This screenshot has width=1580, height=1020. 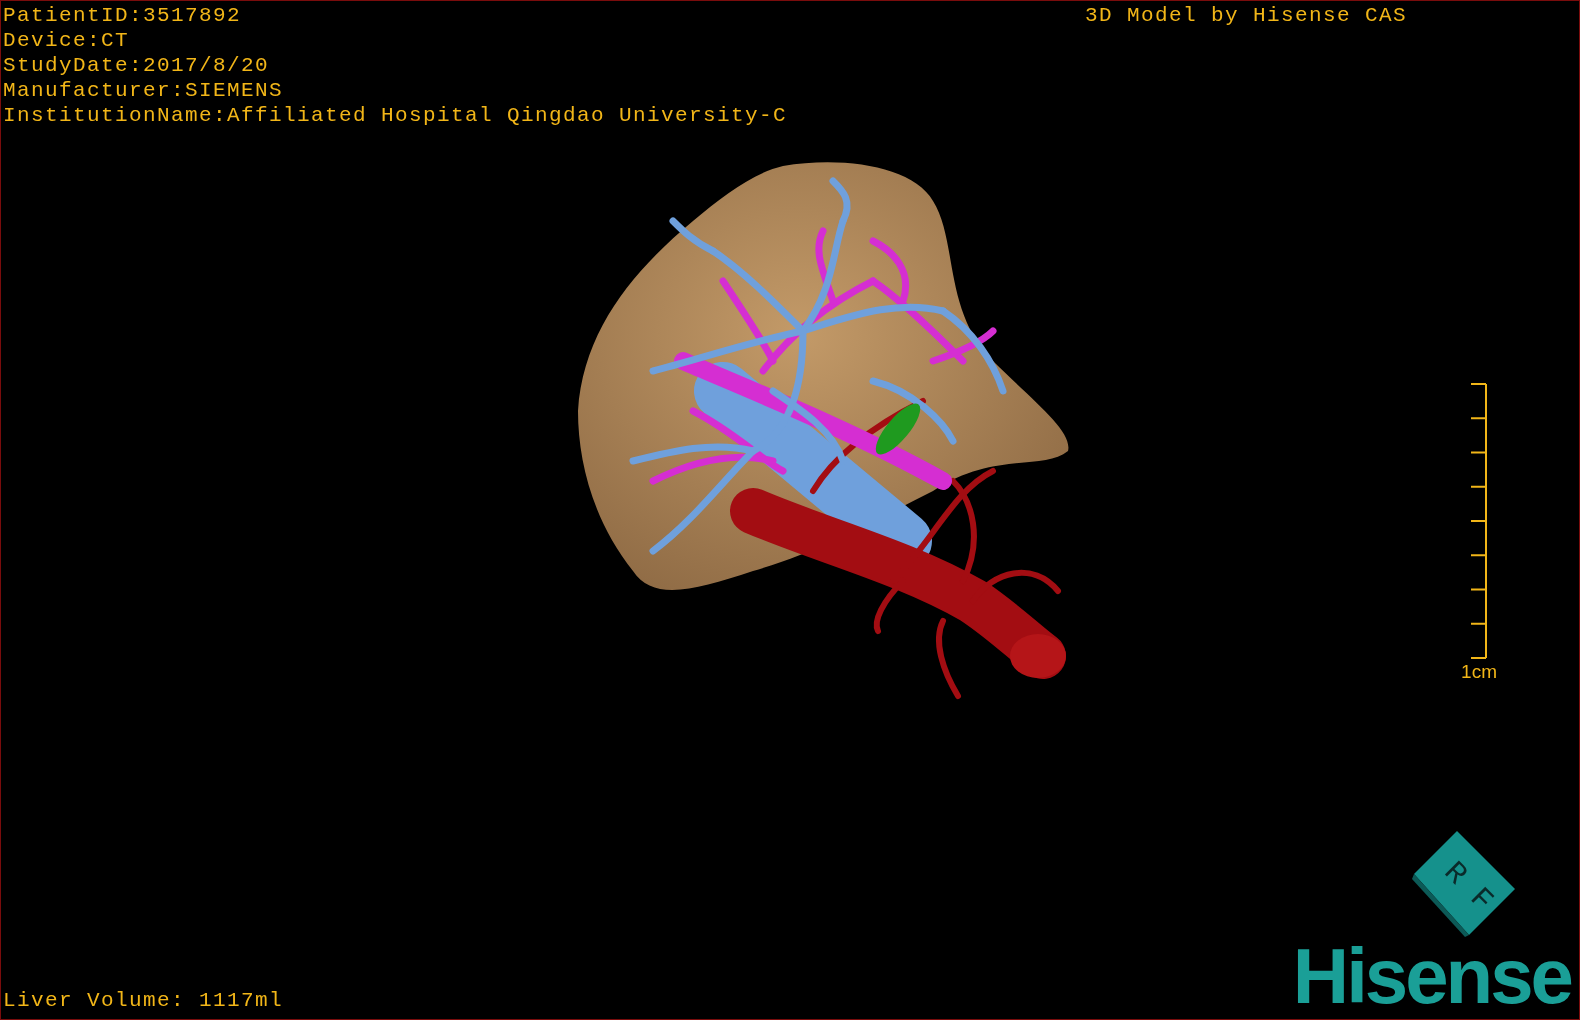 What do you see at coordinates (1479, 672) in the screenshot?
I see `scale-bar-label: 1cm` at bounding box center [1479, 672].